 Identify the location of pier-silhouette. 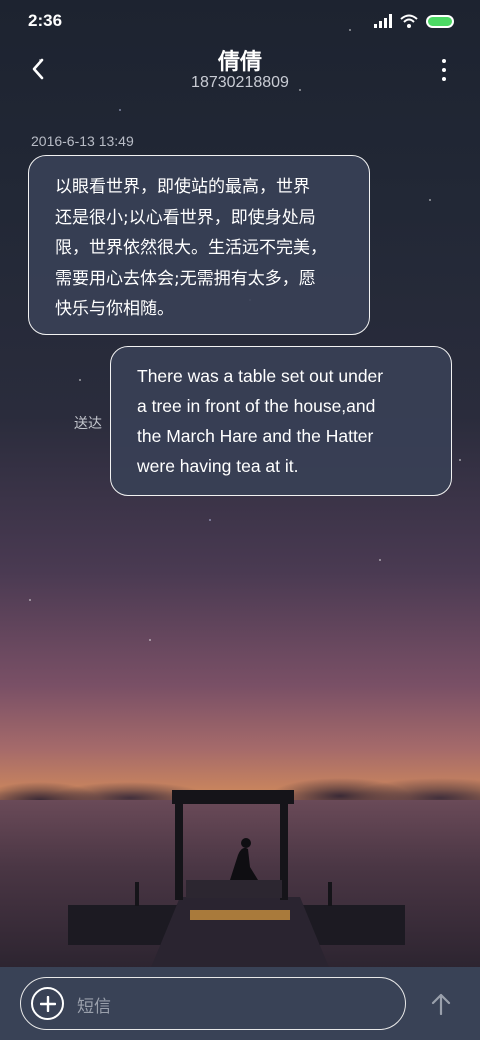
(236, 880).